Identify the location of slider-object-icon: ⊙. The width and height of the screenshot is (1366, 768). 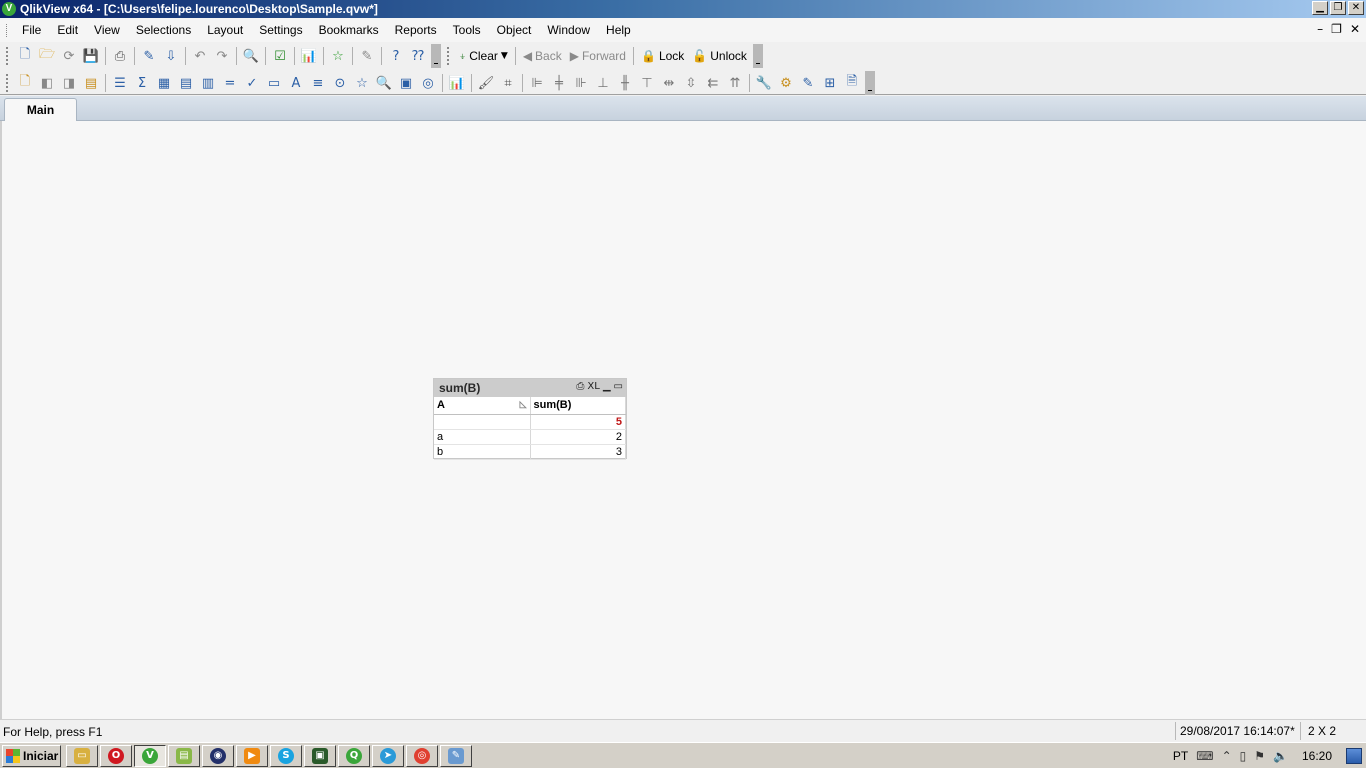
(340, 83).